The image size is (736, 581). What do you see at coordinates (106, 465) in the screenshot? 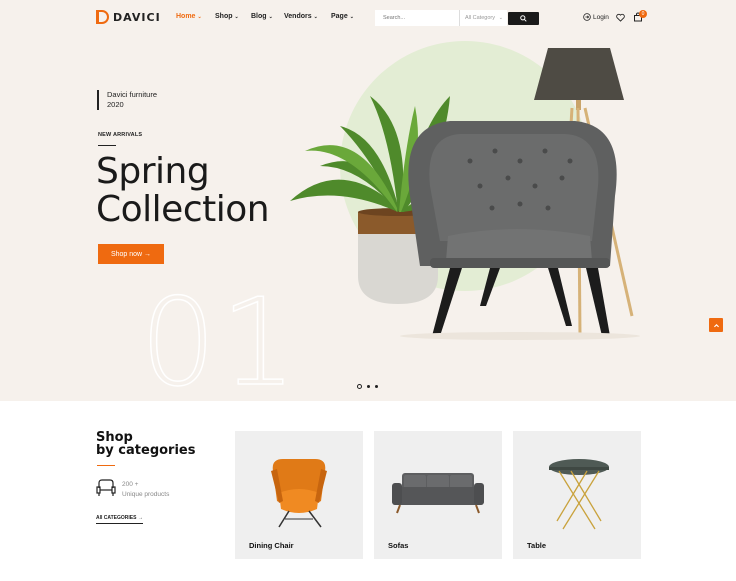
I see `categories-divider` at bounding box center [106, 465].